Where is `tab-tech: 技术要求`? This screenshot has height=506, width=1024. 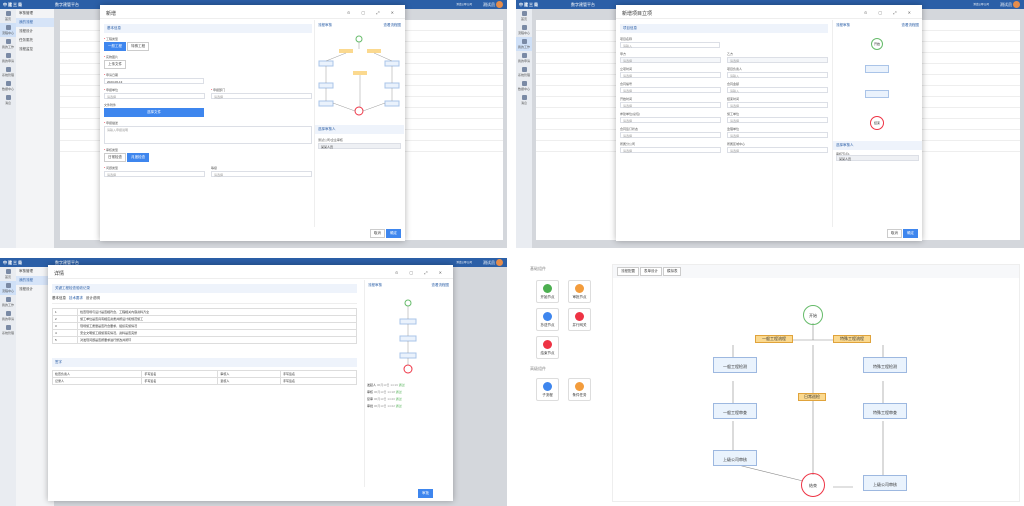
tab-tech: 技术要求 is located at coordinates (76, 298).